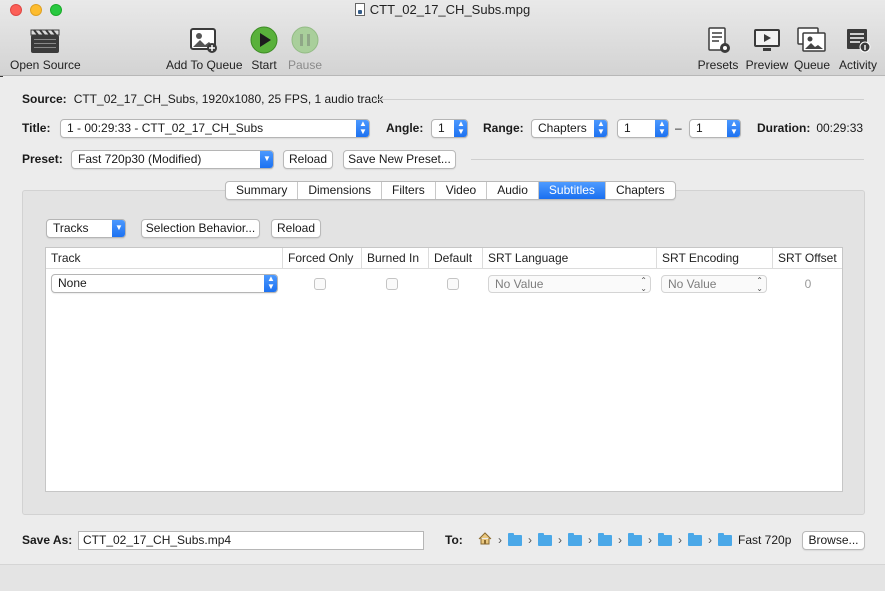 The height and width of the screenshot is (591, 885). What do you see at coordinates (627, 128) in the screenshot?
I see `range-start-value: 1` at bounding box center [627, 128].